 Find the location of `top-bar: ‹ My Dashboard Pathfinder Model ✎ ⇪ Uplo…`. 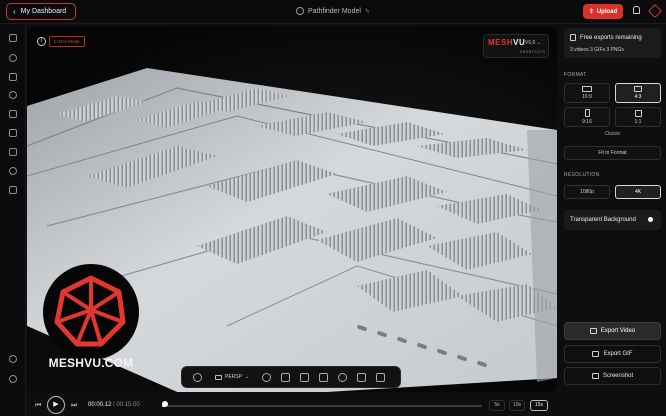

top-bar: ‹ My Dashboard Pathfinder Model ✎ ⇪ Uplo… is located at coordinates (333, 12).